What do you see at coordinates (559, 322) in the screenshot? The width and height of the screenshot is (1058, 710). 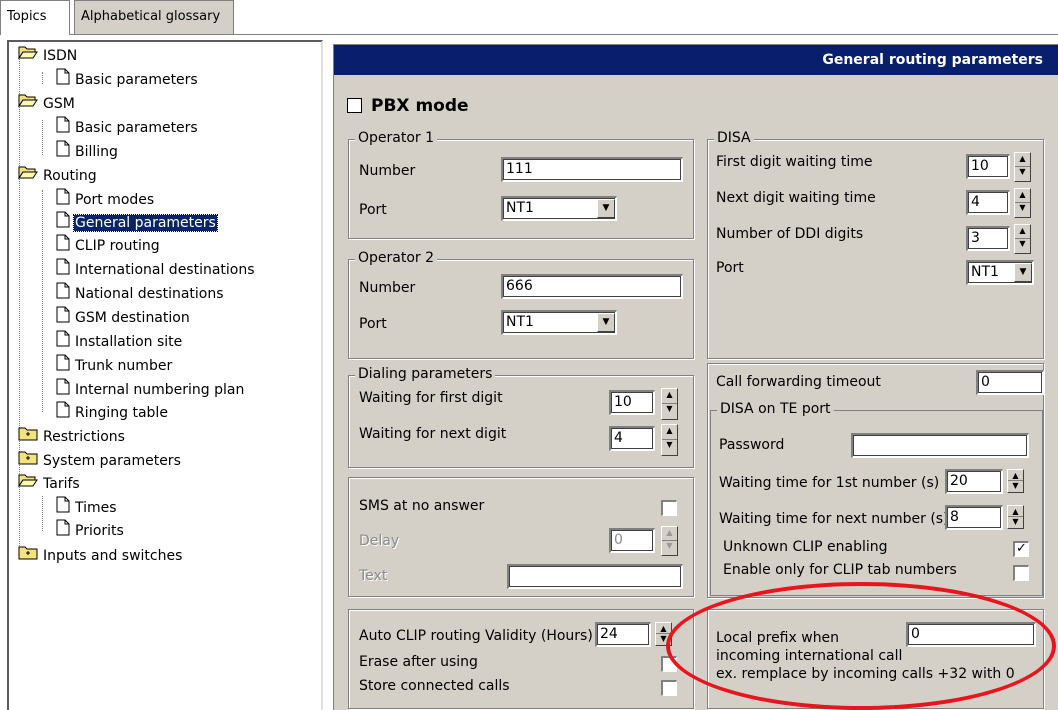 I see `operator2-port-select: NT1 ▼` at bounding box center [559, 322].